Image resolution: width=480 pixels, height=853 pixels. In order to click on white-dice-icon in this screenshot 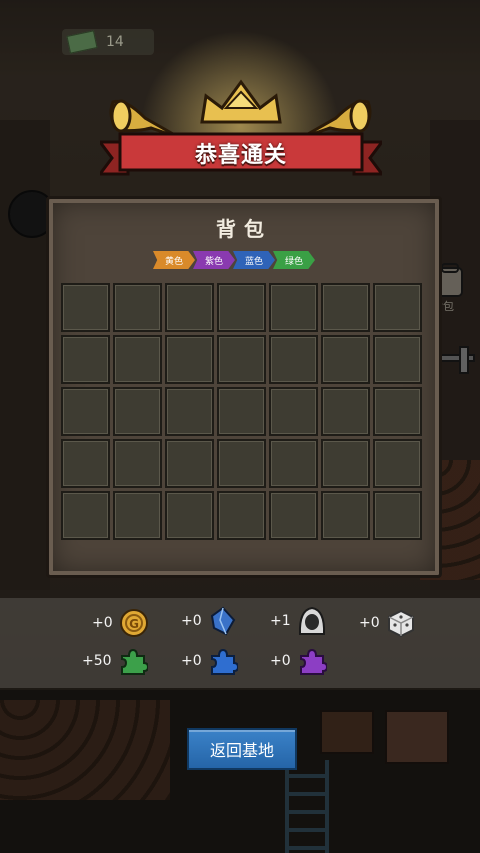, I will do `click(400, 623)`.